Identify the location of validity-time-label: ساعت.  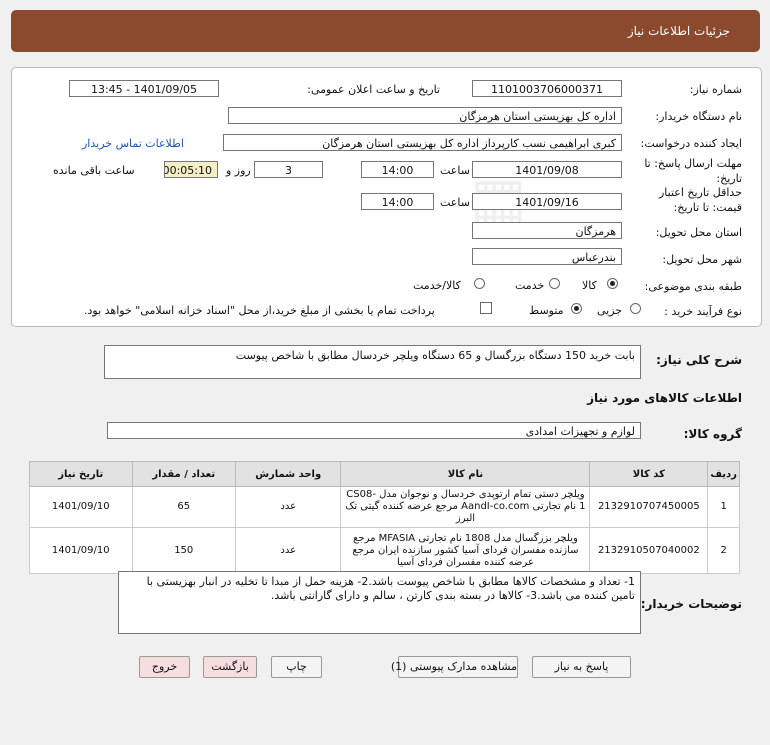
(455, 202).